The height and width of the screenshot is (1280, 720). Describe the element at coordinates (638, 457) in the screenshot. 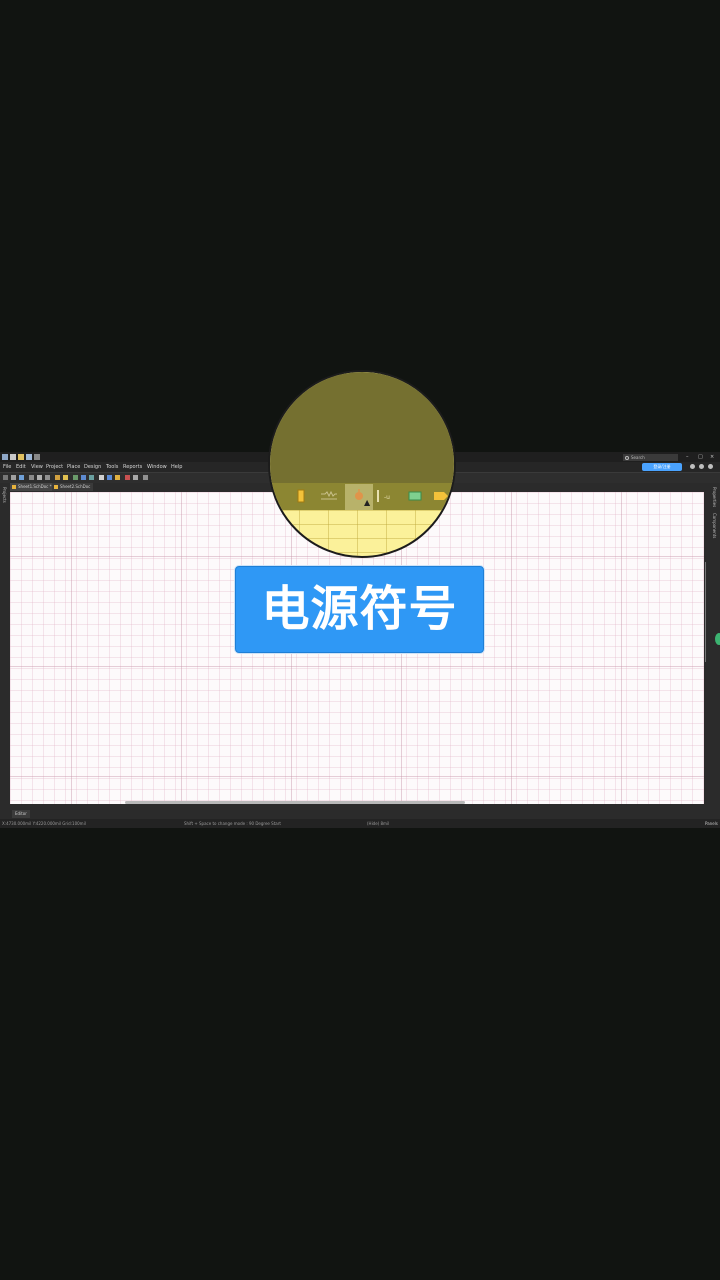

I see `search-placeholder: Search` at that location.